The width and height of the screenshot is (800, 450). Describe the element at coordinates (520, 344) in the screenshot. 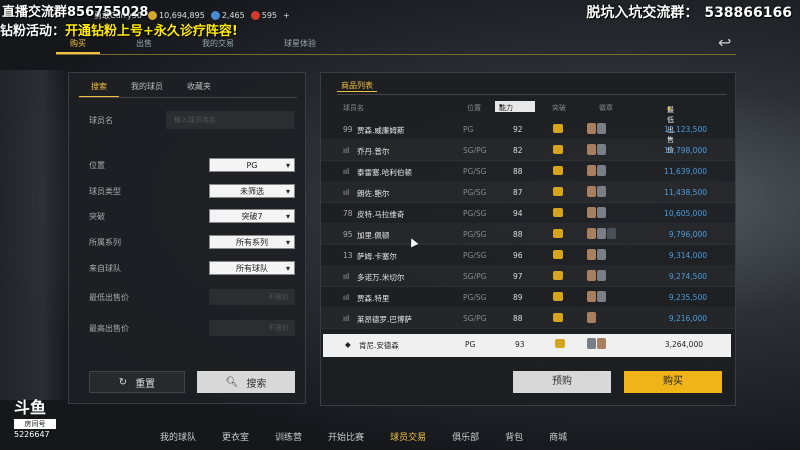

I see `row-rating: 93` at that location.